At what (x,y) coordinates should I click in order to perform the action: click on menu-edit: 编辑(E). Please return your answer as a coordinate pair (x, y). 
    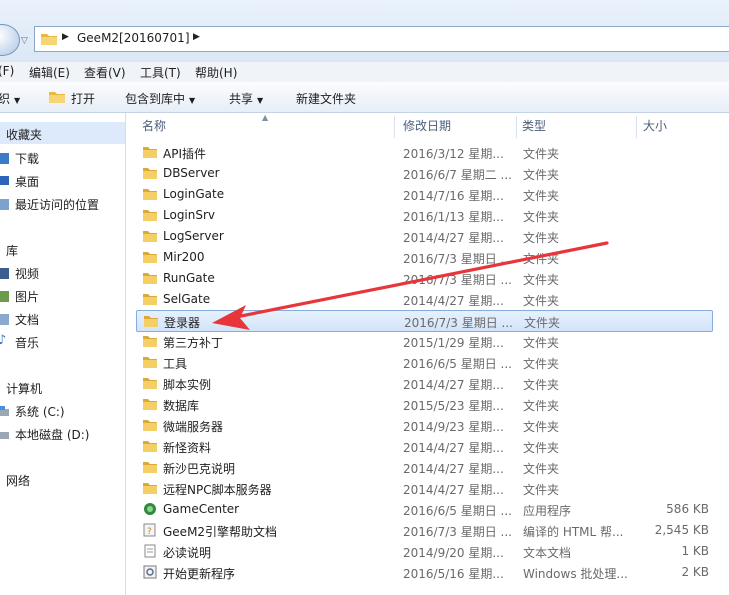
    Looking at the image, I should click on (49, 72).